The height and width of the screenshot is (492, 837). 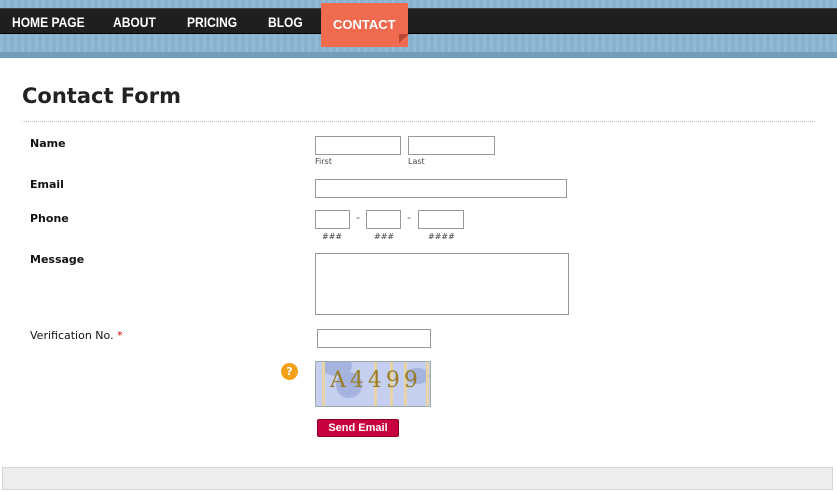 I want to click on phone-prefix-hint: ###, so click(x=384, y=236).